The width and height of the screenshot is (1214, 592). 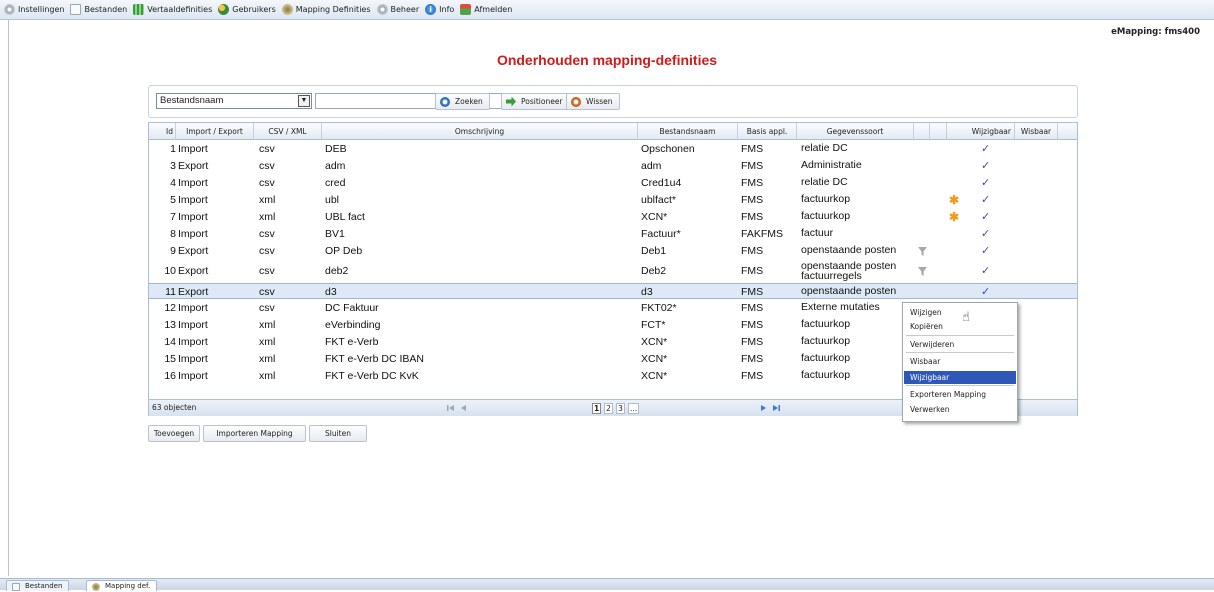 What do you see at coordinates (922, 131) in the screenshot?
I see `header-filter` at bounding box center [922, 131].